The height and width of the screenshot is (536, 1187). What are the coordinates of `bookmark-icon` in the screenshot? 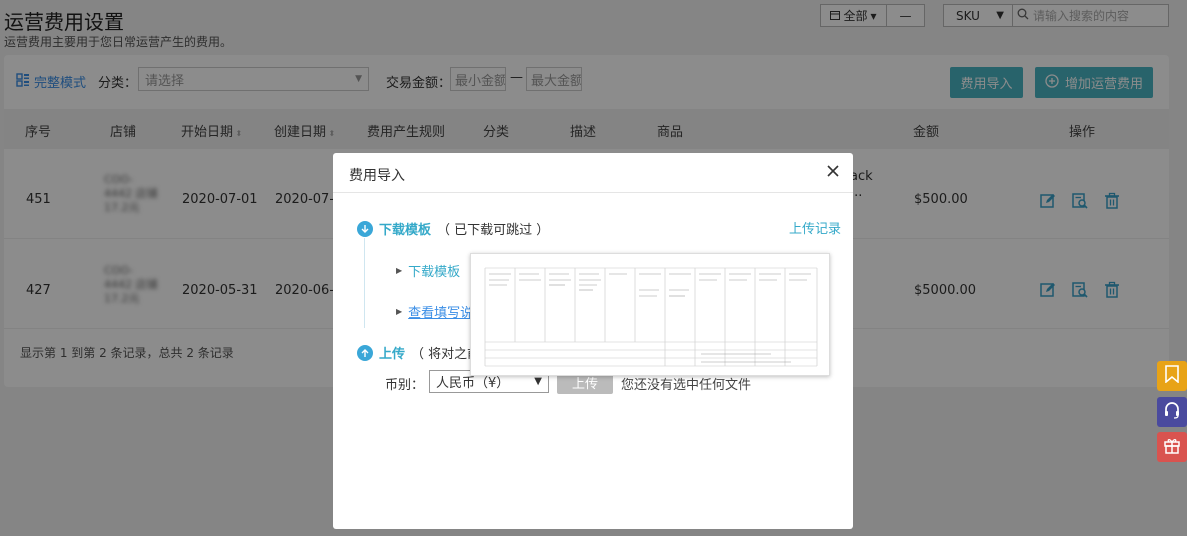 It's located at (1172, 376).